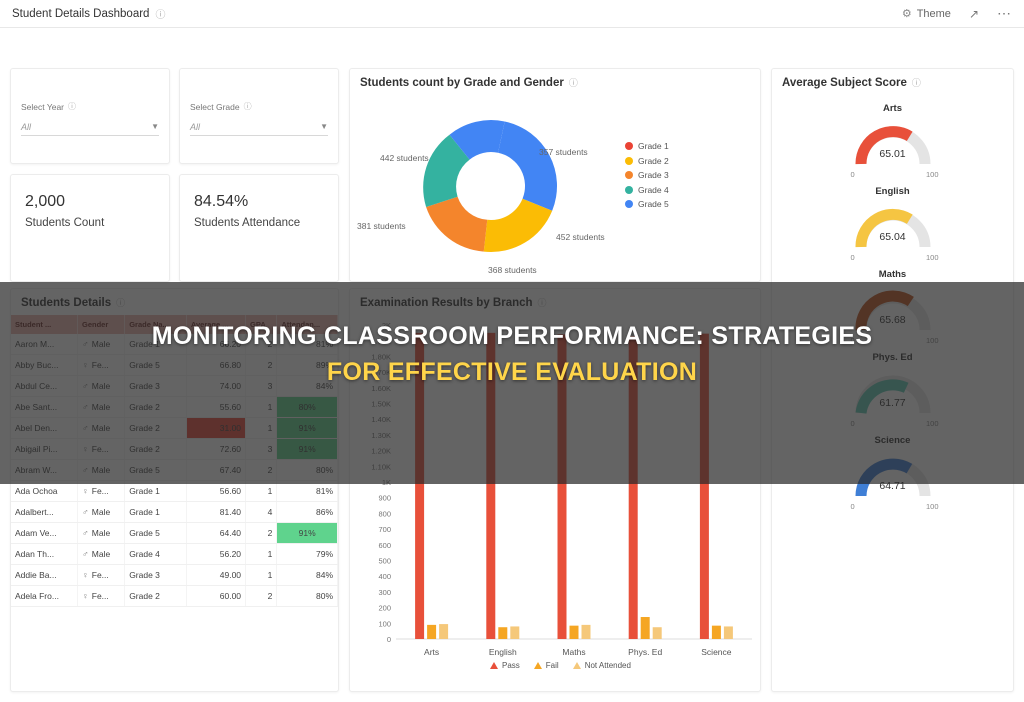 The width and height of the screenshot is (1024, 702). What do you see at coordinates (90, 127) in the screenshot?
I see `select-year-input: All ▼` at bounding box center [90, 127].